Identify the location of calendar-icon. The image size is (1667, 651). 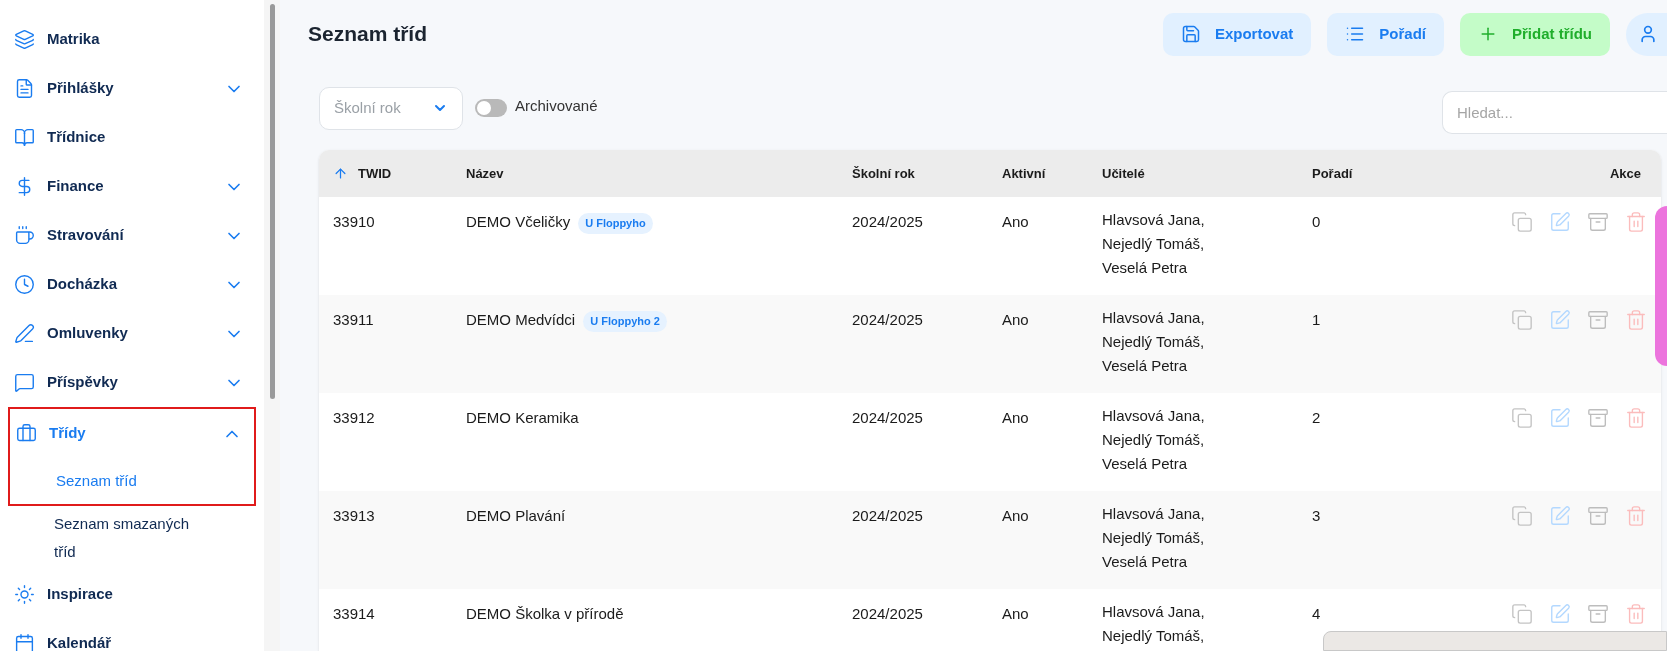
(24, 642).